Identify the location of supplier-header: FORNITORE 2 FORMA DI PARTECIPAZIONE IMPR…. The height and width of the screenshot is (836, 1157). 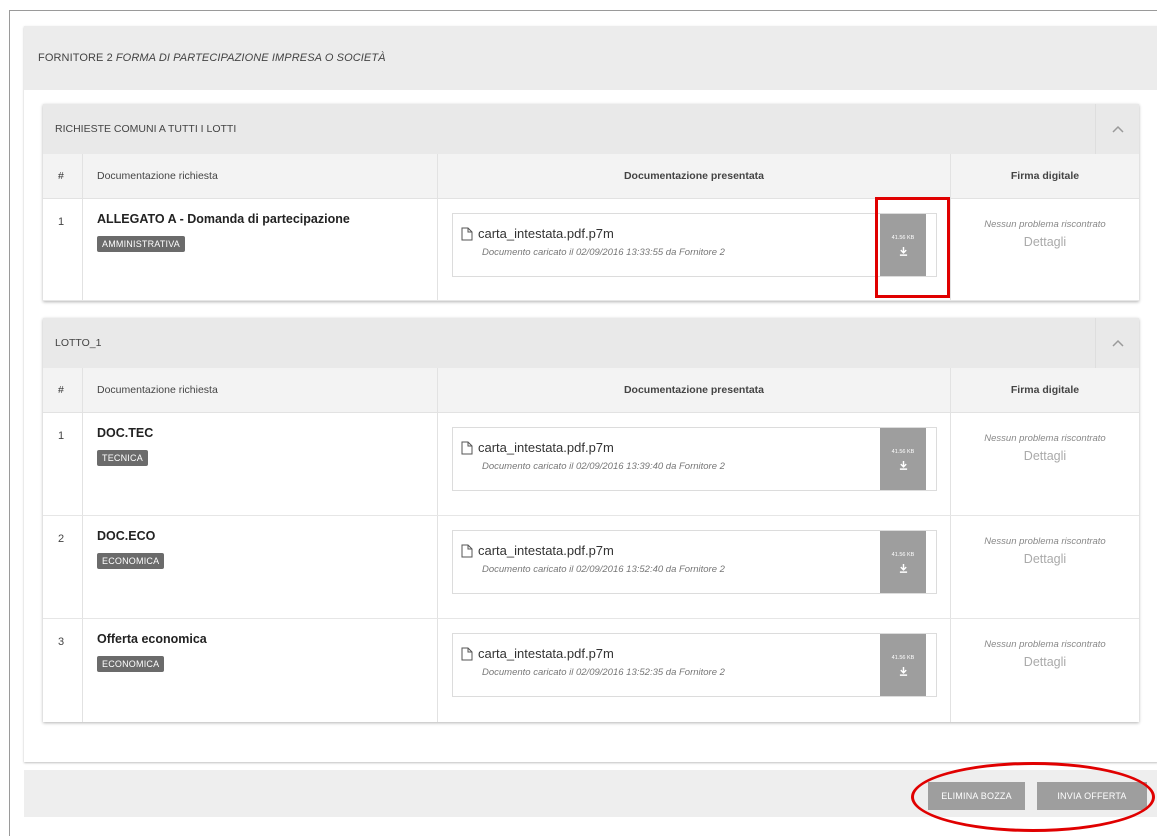
(590, 58).